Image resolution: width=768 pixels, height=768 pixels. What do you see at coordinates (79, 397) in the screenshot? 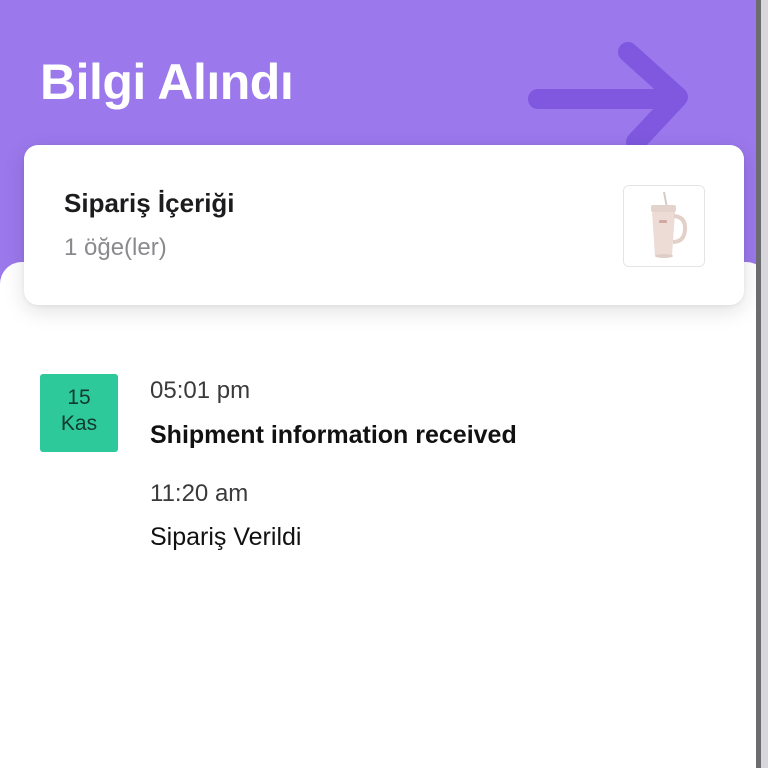
I see `date-day: 15` at bounding box center [79, 397].